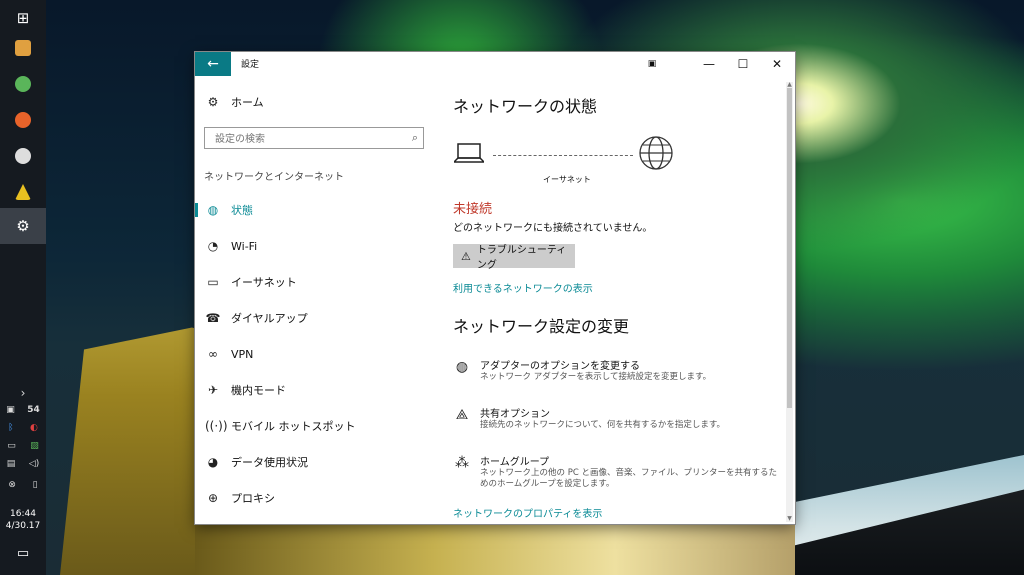  Describe the element at coordinates (264, 282) in the screenshot. I see `nav-ethernet-label: イーサネット` at that location.